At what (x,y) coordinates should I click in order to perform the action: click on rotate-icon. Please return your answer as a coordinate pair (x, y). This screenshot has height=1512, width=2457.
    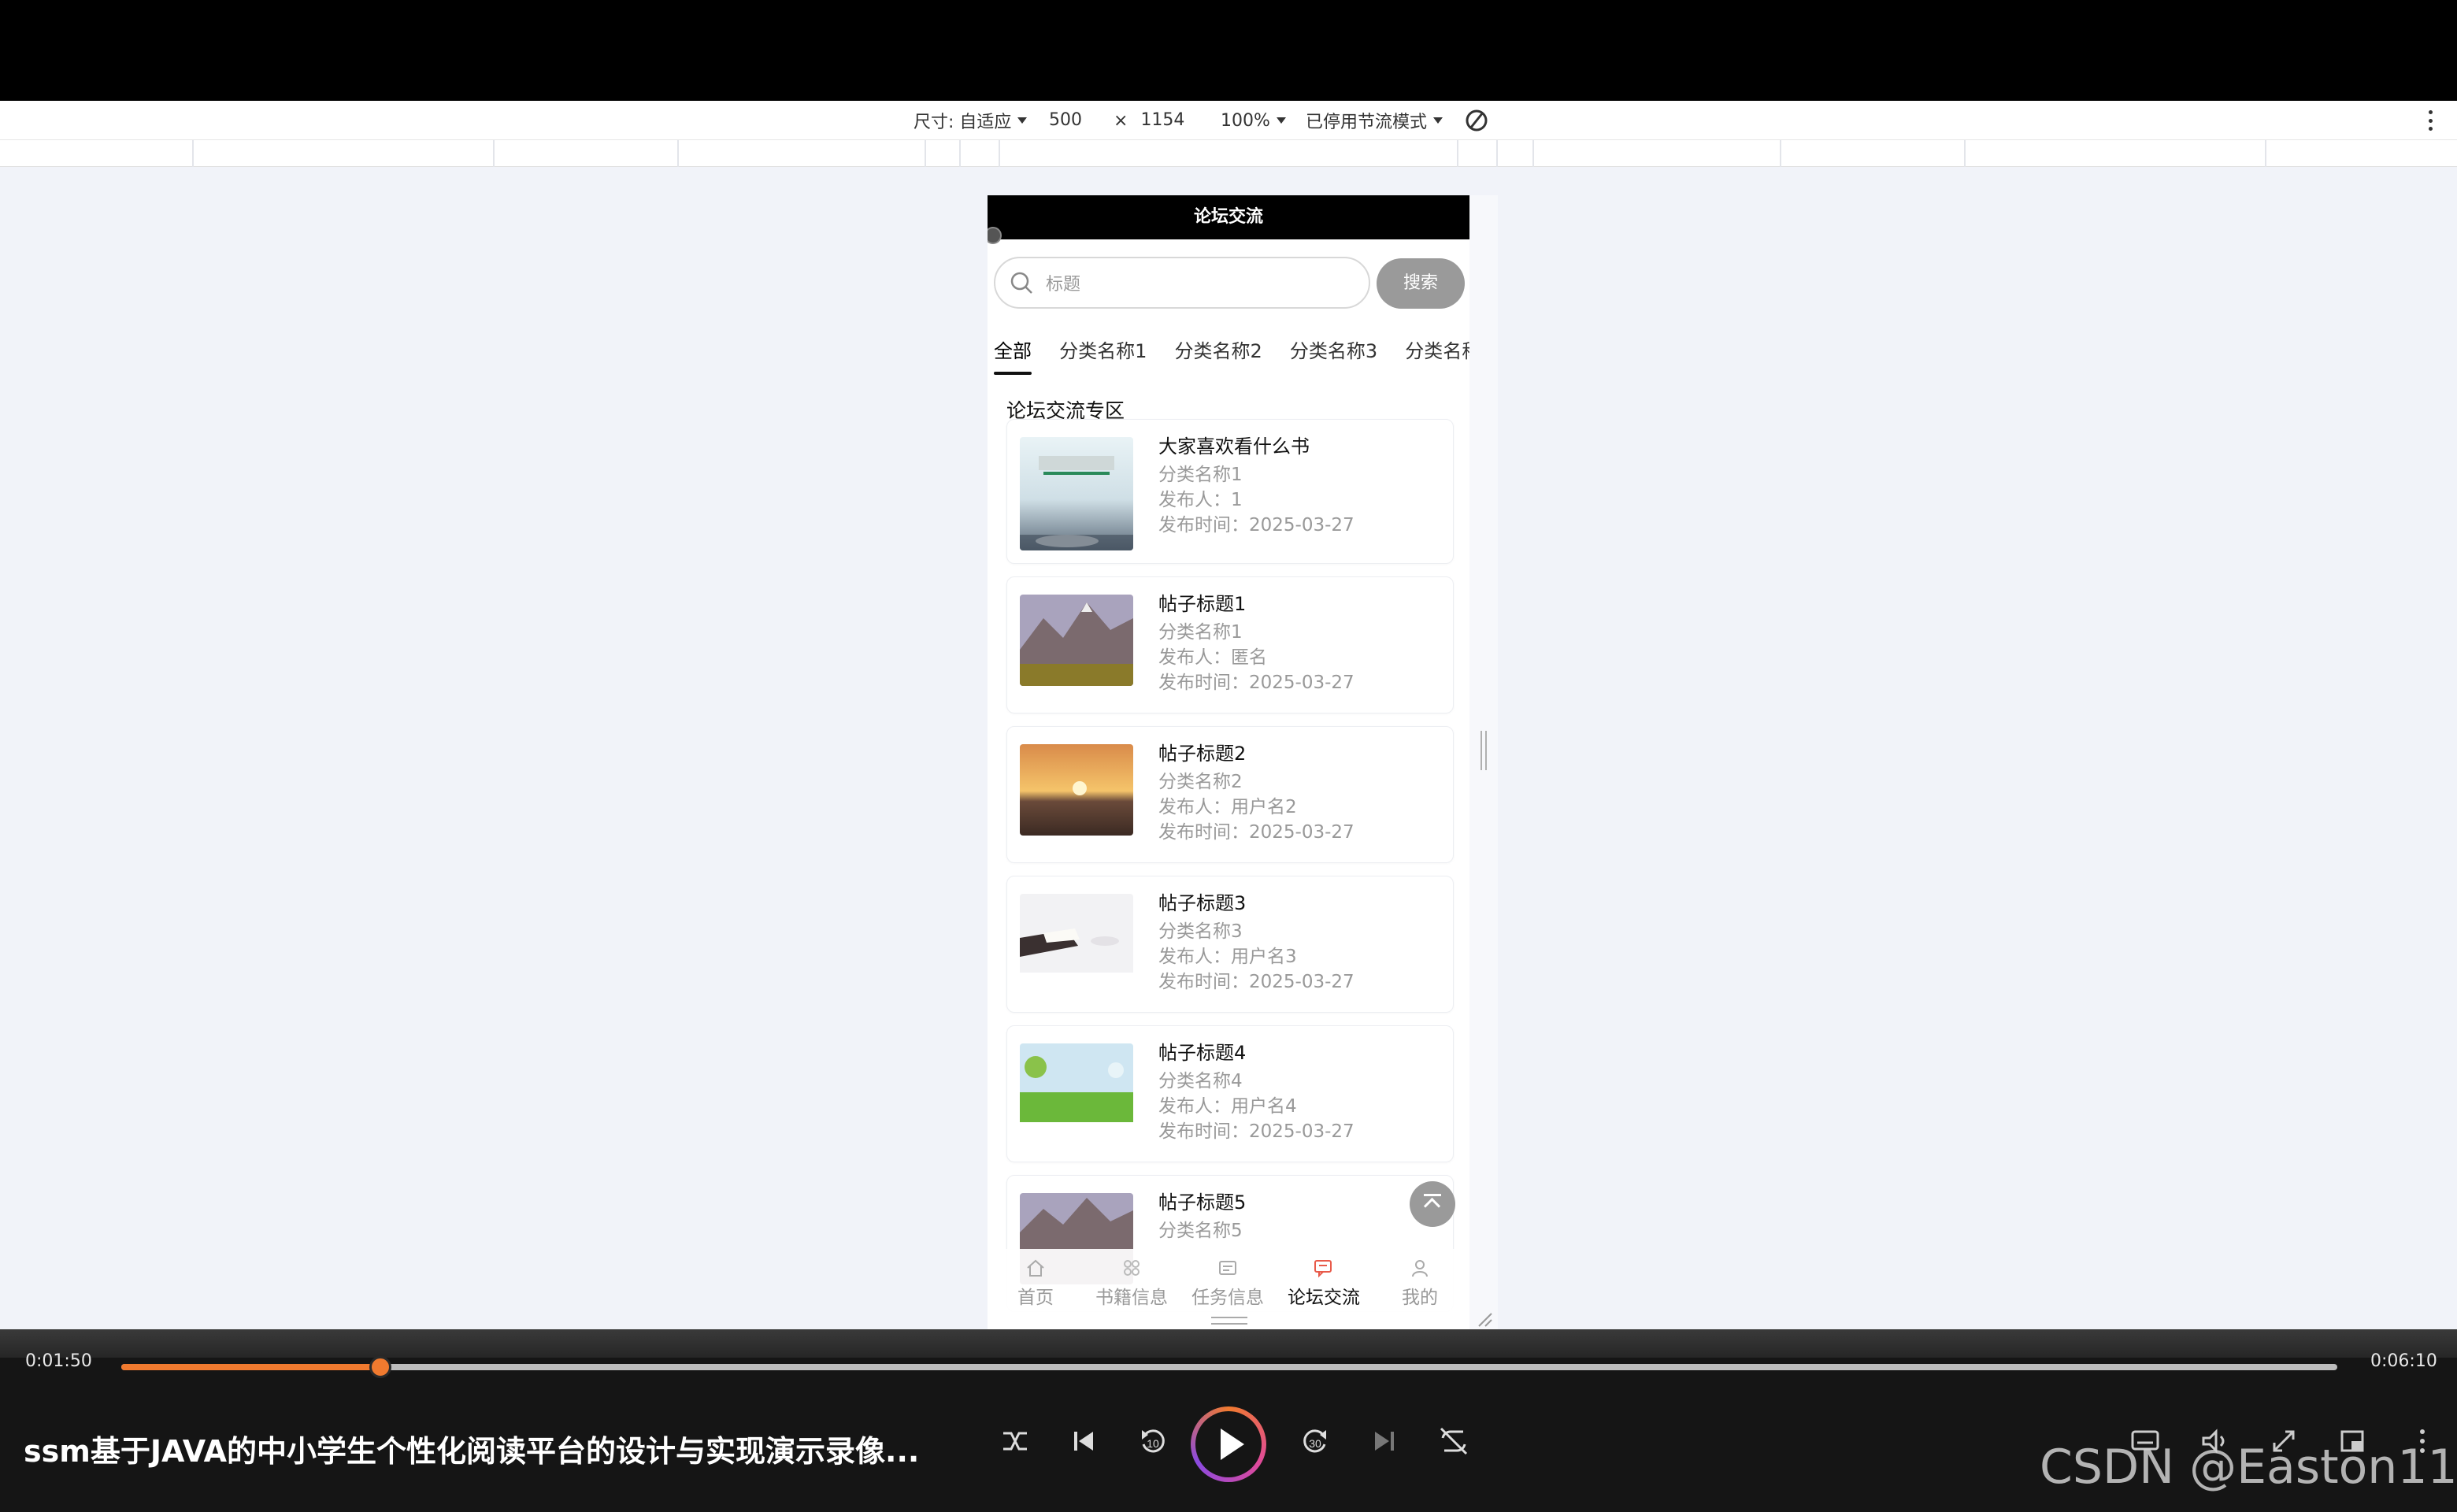
    Looking at the image, I should click on (1477, 120).